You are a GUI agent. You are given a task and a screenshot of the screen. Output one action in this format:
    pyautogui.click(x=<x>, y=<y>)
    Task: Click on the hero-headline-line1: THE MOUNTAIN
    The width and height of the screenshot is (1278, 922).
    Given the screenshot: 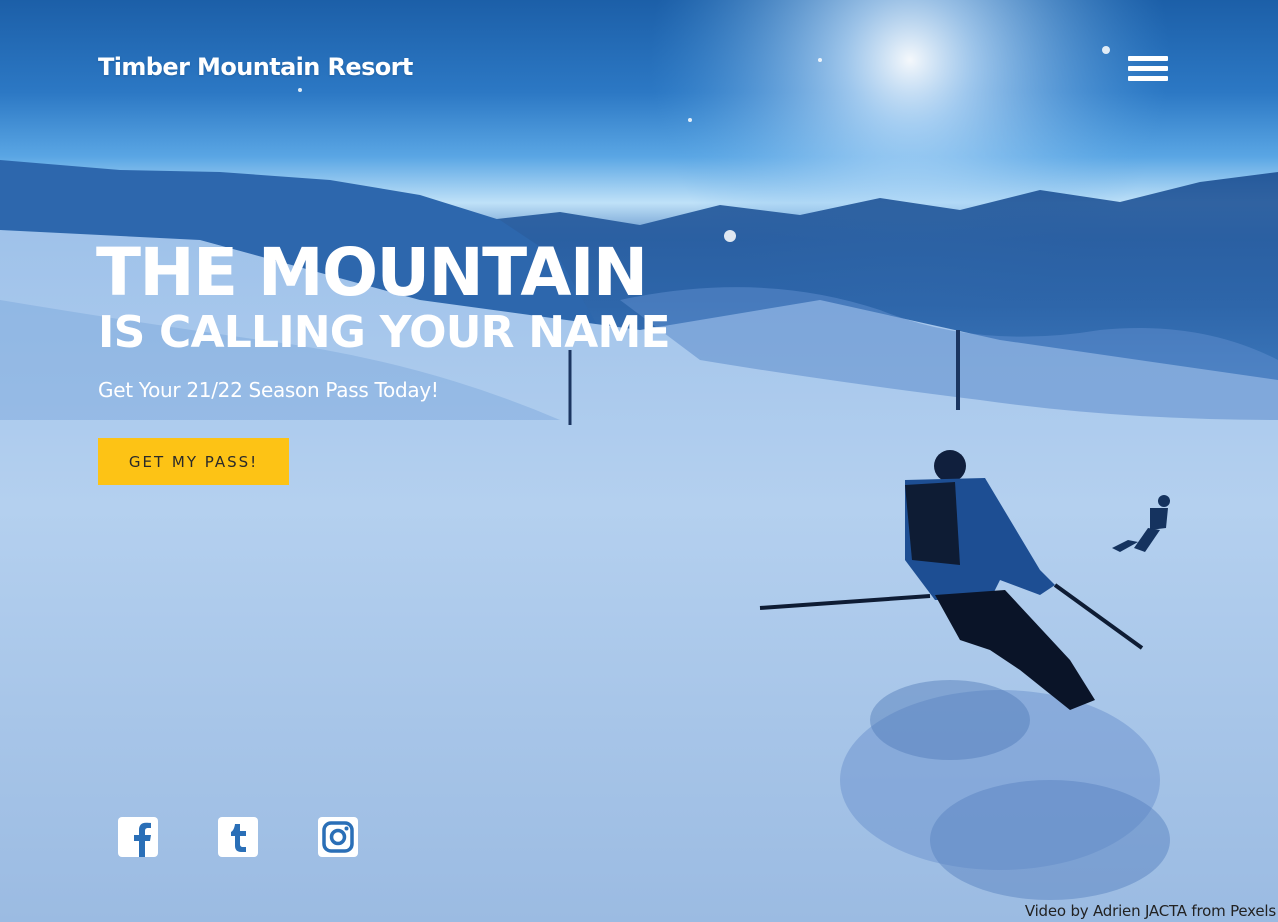 What is the action you would take?
    pyautogui.click(x=372, y=272)
    